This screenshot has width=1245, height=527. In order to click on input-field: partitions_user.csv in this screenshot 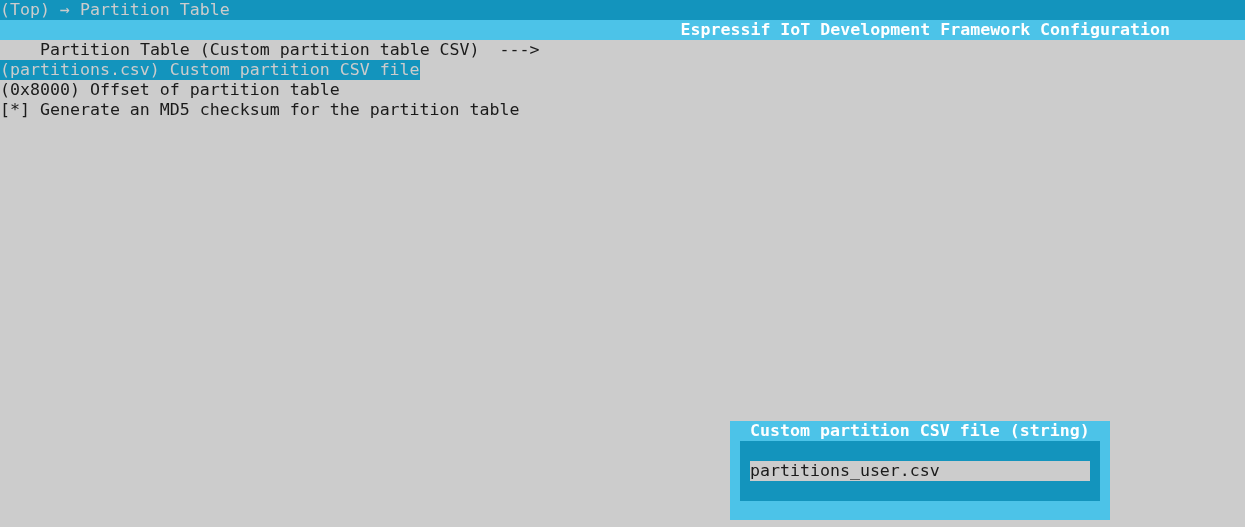, I will do `click(920, 471)`.